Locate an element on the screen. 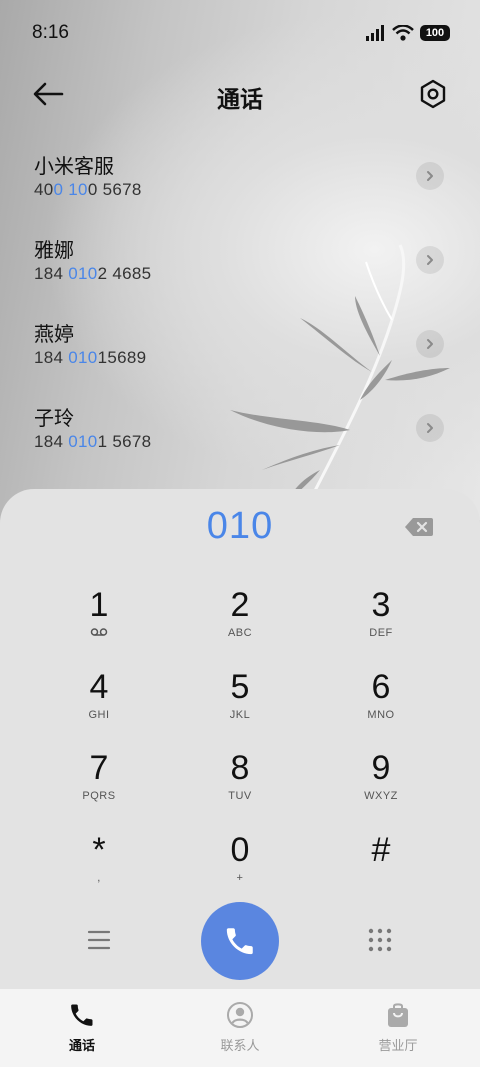  dial-key-6: 6 MNO is located at coordinates (381, 704).